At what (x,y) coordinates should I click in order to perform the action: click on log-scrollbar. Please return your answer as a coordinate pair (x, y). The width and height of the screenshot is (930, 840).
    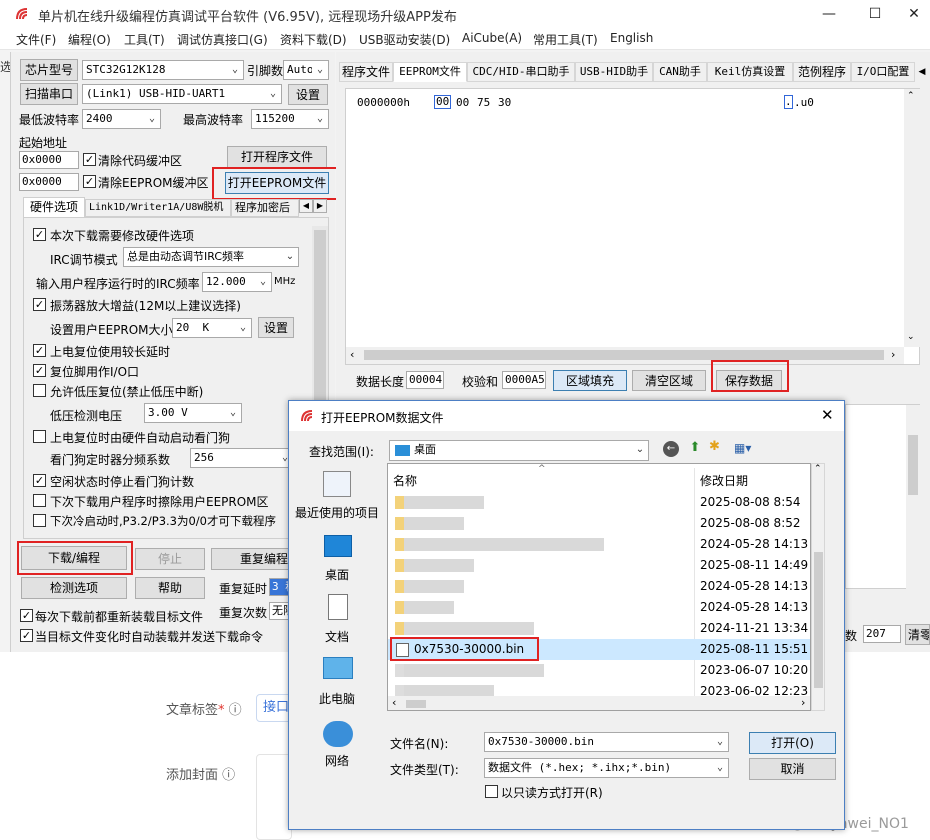
    Looking at the image, I should click on (913, 497).